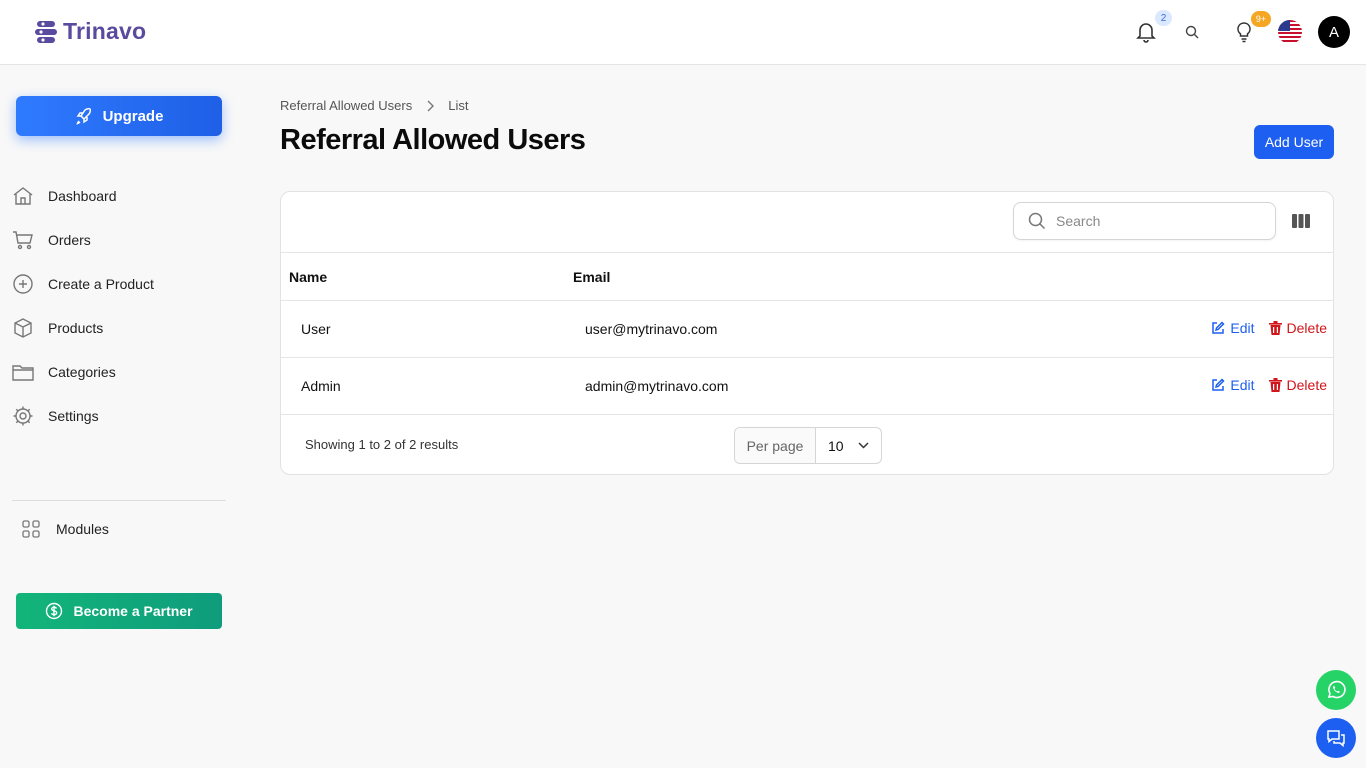  I want to click on language-selector, so click(1290, 32).